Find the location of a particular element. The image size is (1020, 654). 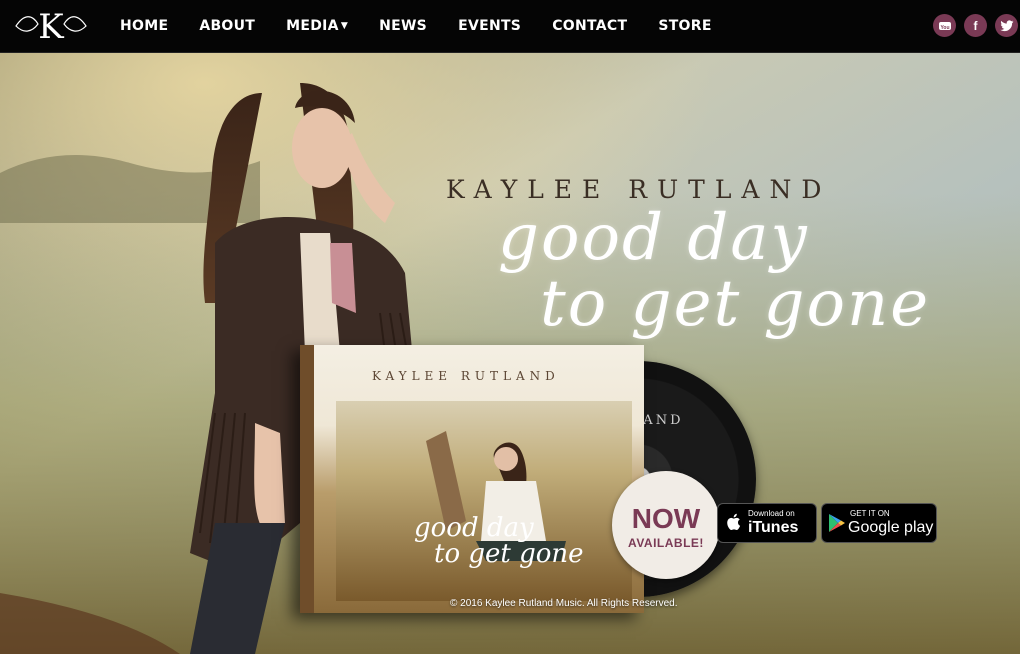

google-play-button: GET IT ON Google play is located at coordinates (879, 523).